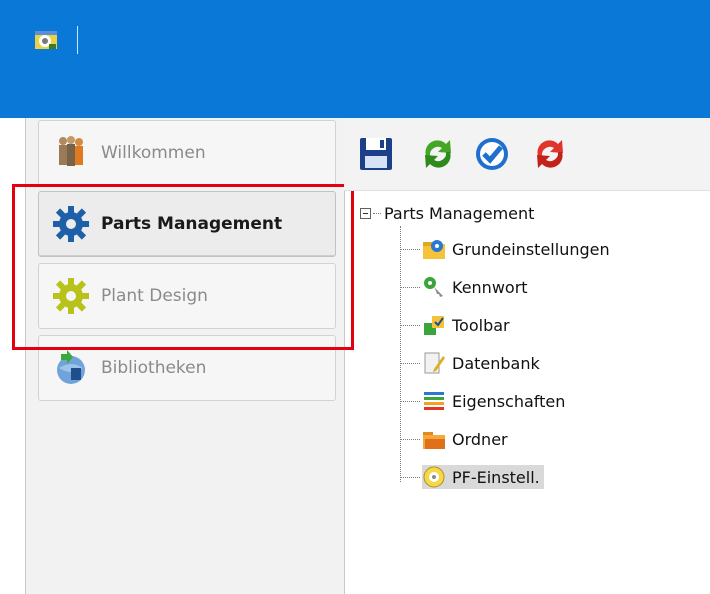 Image resolution: width=710 pixels, height=594 pixels. I want to click on toolbar-puzzle-icon, so click(434, 325).